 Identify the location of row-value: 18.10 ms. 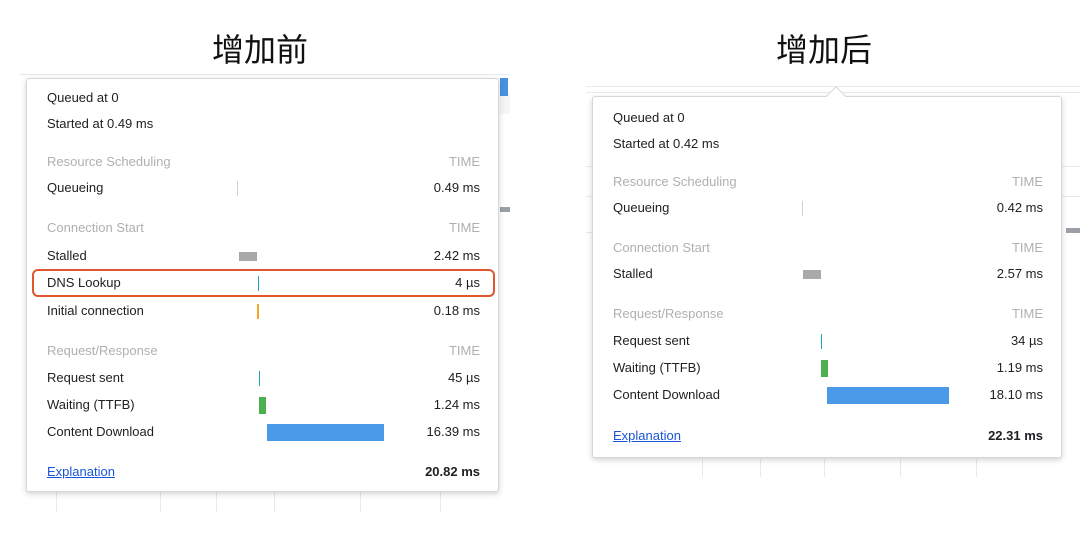
(1016, 394).